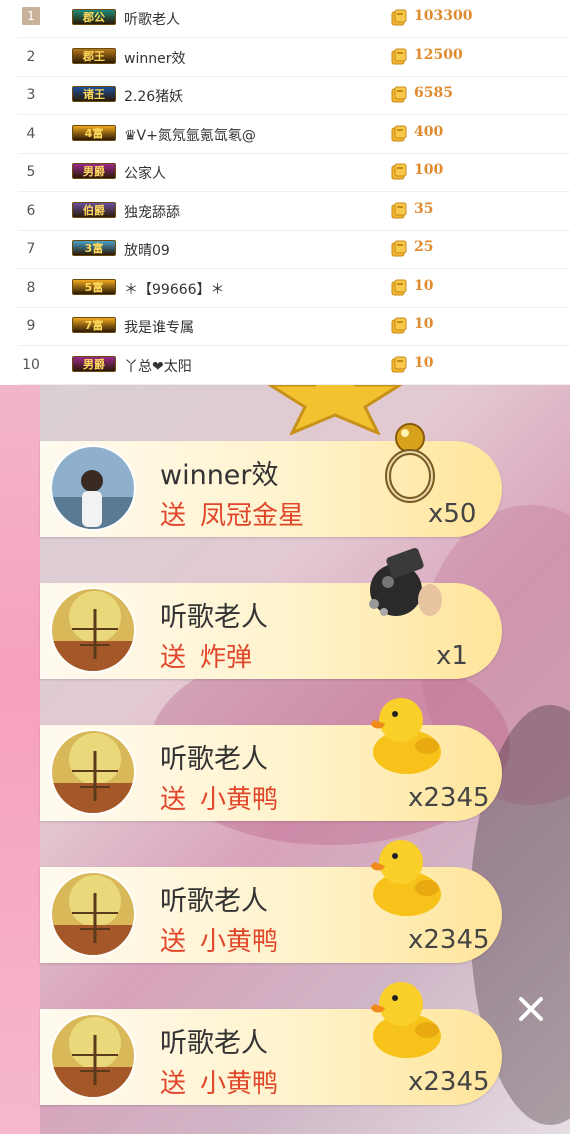 This screenshot has height=1134, width=570. What do you see at coordinates (285, 366) in the screenshot?
I see `ranking-row: 10 男爵 丫总❤太阳 10` at bounding box center [285, 366].